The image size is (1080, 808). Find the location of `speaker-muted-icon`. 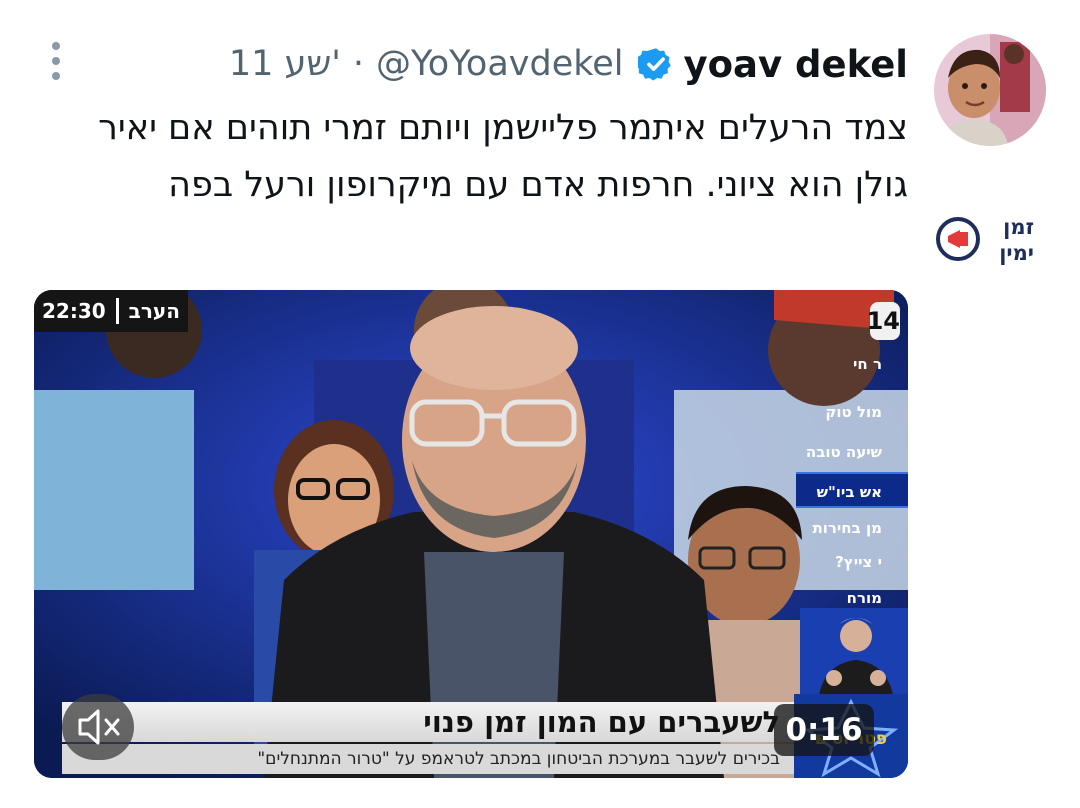

speaker-muted-icon is located at coordinates (99, 727).